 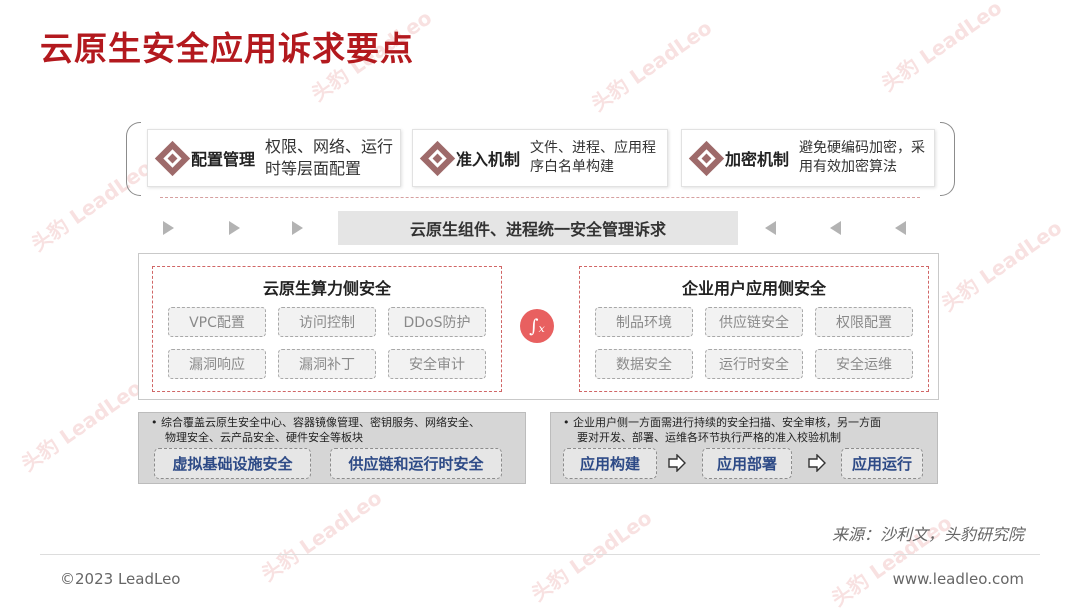 I want to click on panel-line: • 综合覆盖云原生安全中心、容器镜像管理、密钥服务、网络安全、, so click(x=315, y=422).